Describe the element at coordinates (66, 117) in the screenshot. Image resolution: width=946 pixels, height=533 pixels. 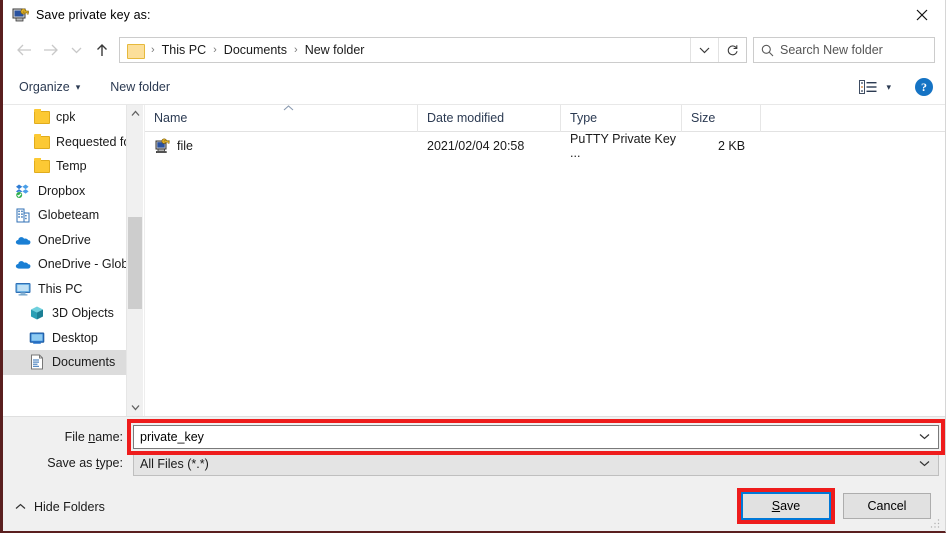
I see `sidebar-item-label: cpk` at that location.